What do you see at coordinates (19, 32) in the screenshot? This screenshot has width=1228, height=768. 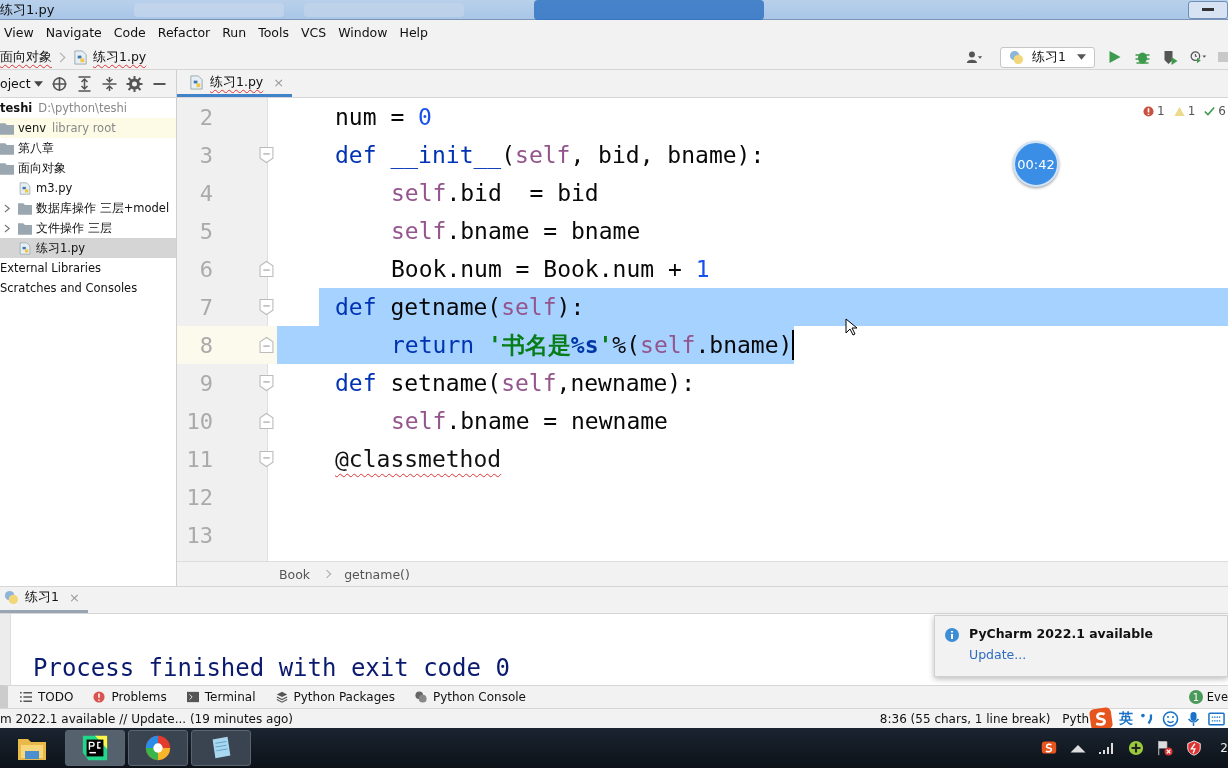 I see `menu-item: View` at bounding box center [19, 32].